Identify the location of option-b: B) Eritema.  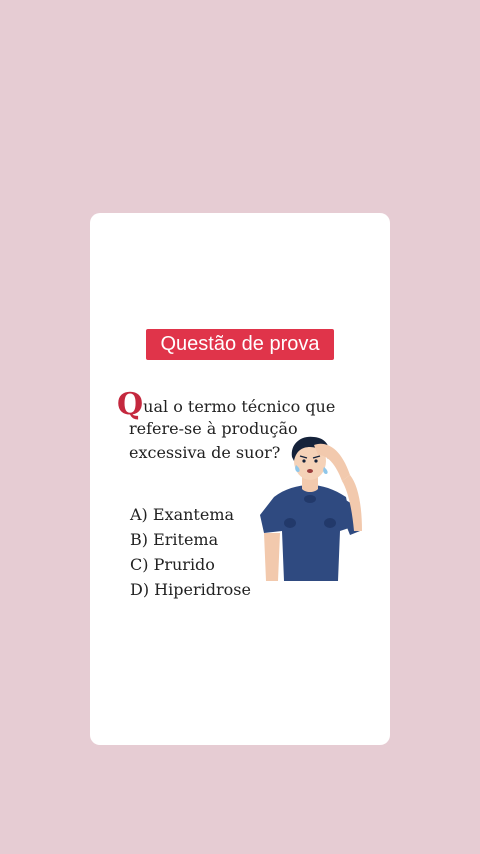
(174, 539).